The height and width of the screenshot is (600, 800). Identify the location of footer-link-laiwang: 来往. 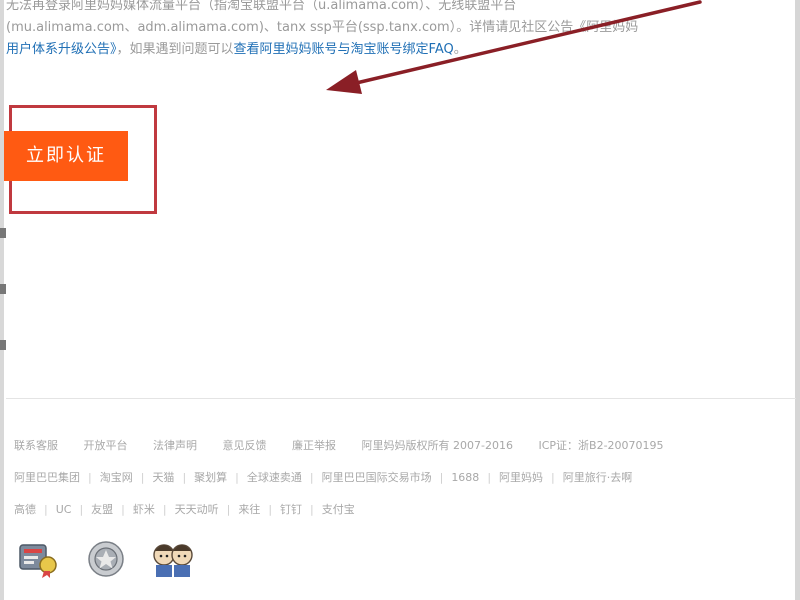
(249, 509).